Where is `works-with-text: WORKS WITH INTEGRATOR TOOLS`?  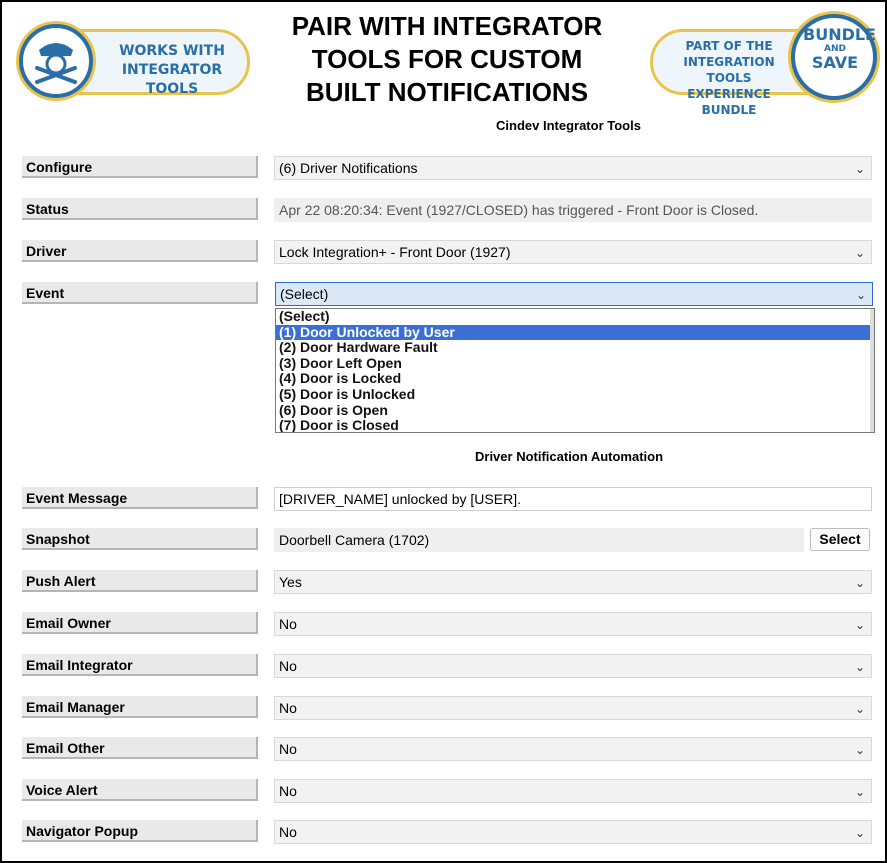 works-with-text: WORKS WITH INTEGRATOR TOOLS is located at coordinates (172, 70).